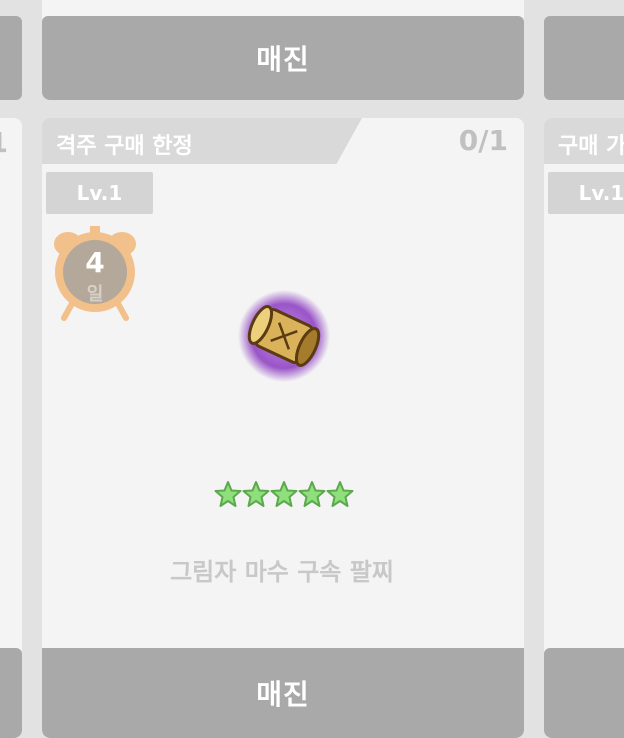 The height and width of the screenshot is (738, 624). Describe the element at coordinates (99, 193) in the screenshot. I see `level-badge: Lv.1` at that location.